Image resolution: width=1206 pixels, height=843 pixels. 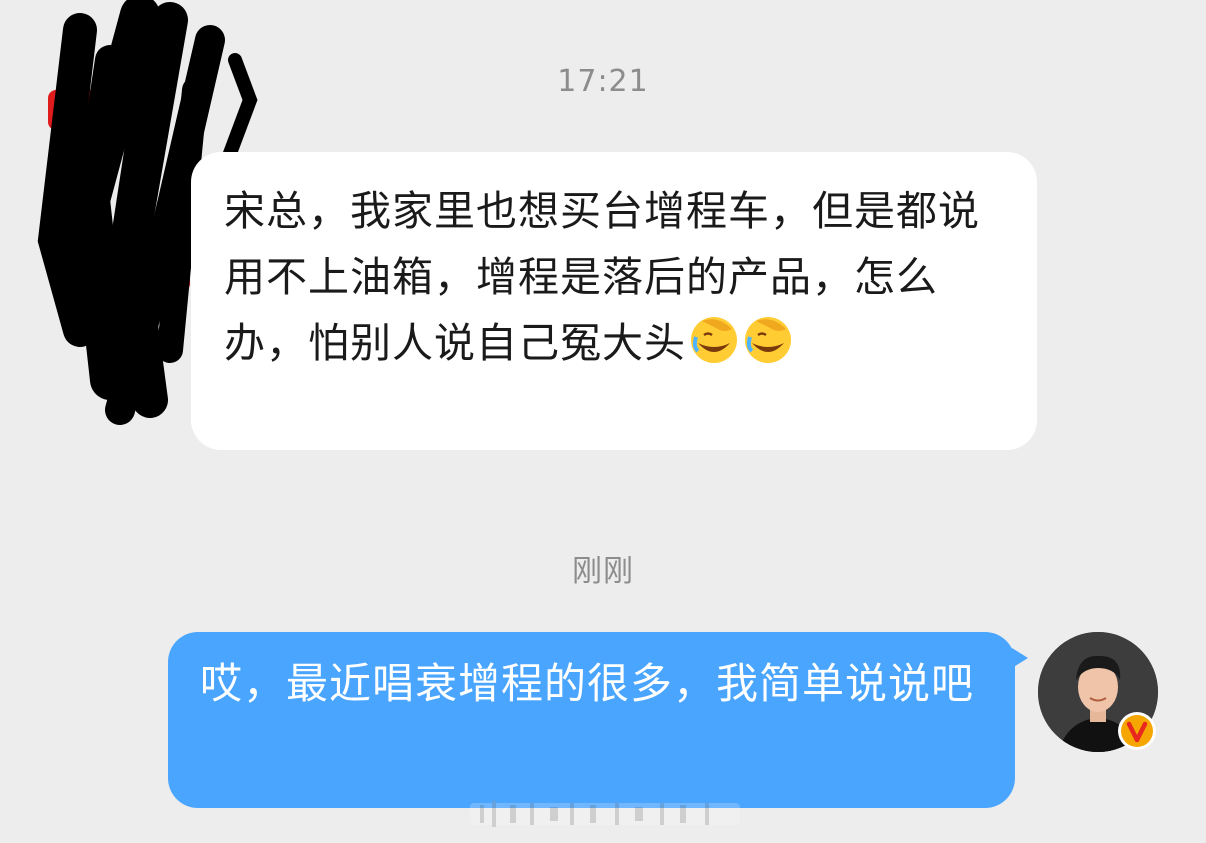 I want to click on outgoing-message-text: 哎，最近唱衰增程的很多，我简单说说吧, so click(x=587, y=683).